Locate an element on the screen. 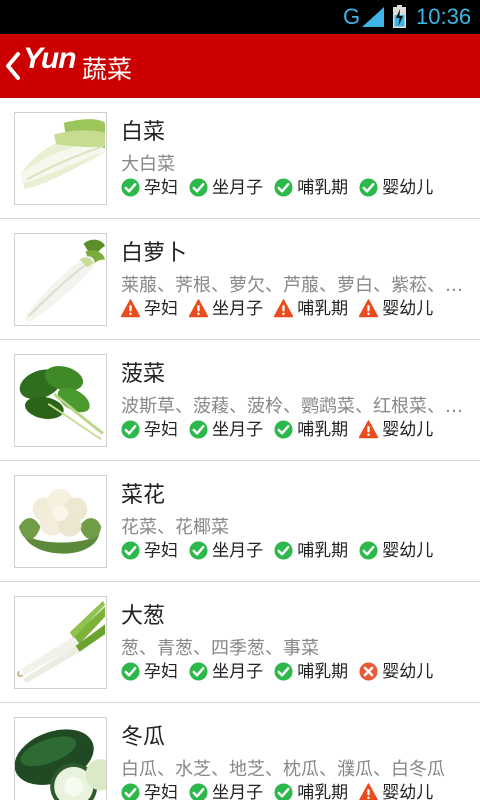  brand-logo: Yun is located at coordinates (50, 59).